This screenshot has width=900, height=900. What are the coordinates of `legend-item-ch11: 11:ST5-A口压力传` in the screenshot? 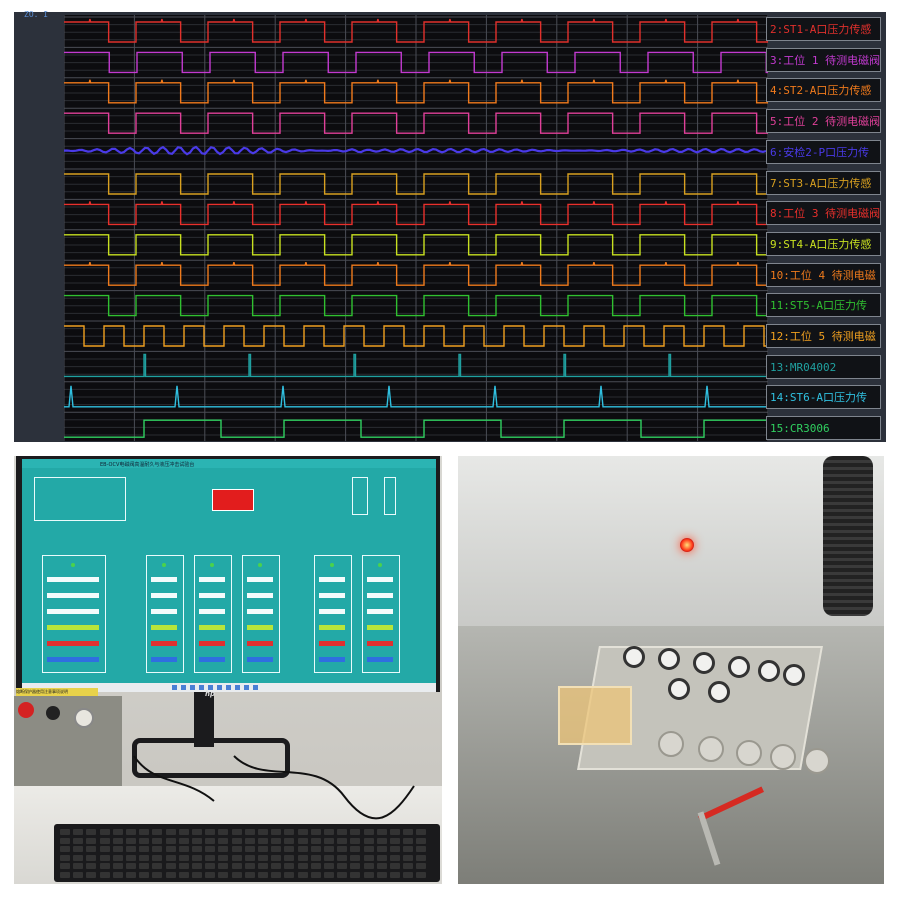 It's located at (823, 305).